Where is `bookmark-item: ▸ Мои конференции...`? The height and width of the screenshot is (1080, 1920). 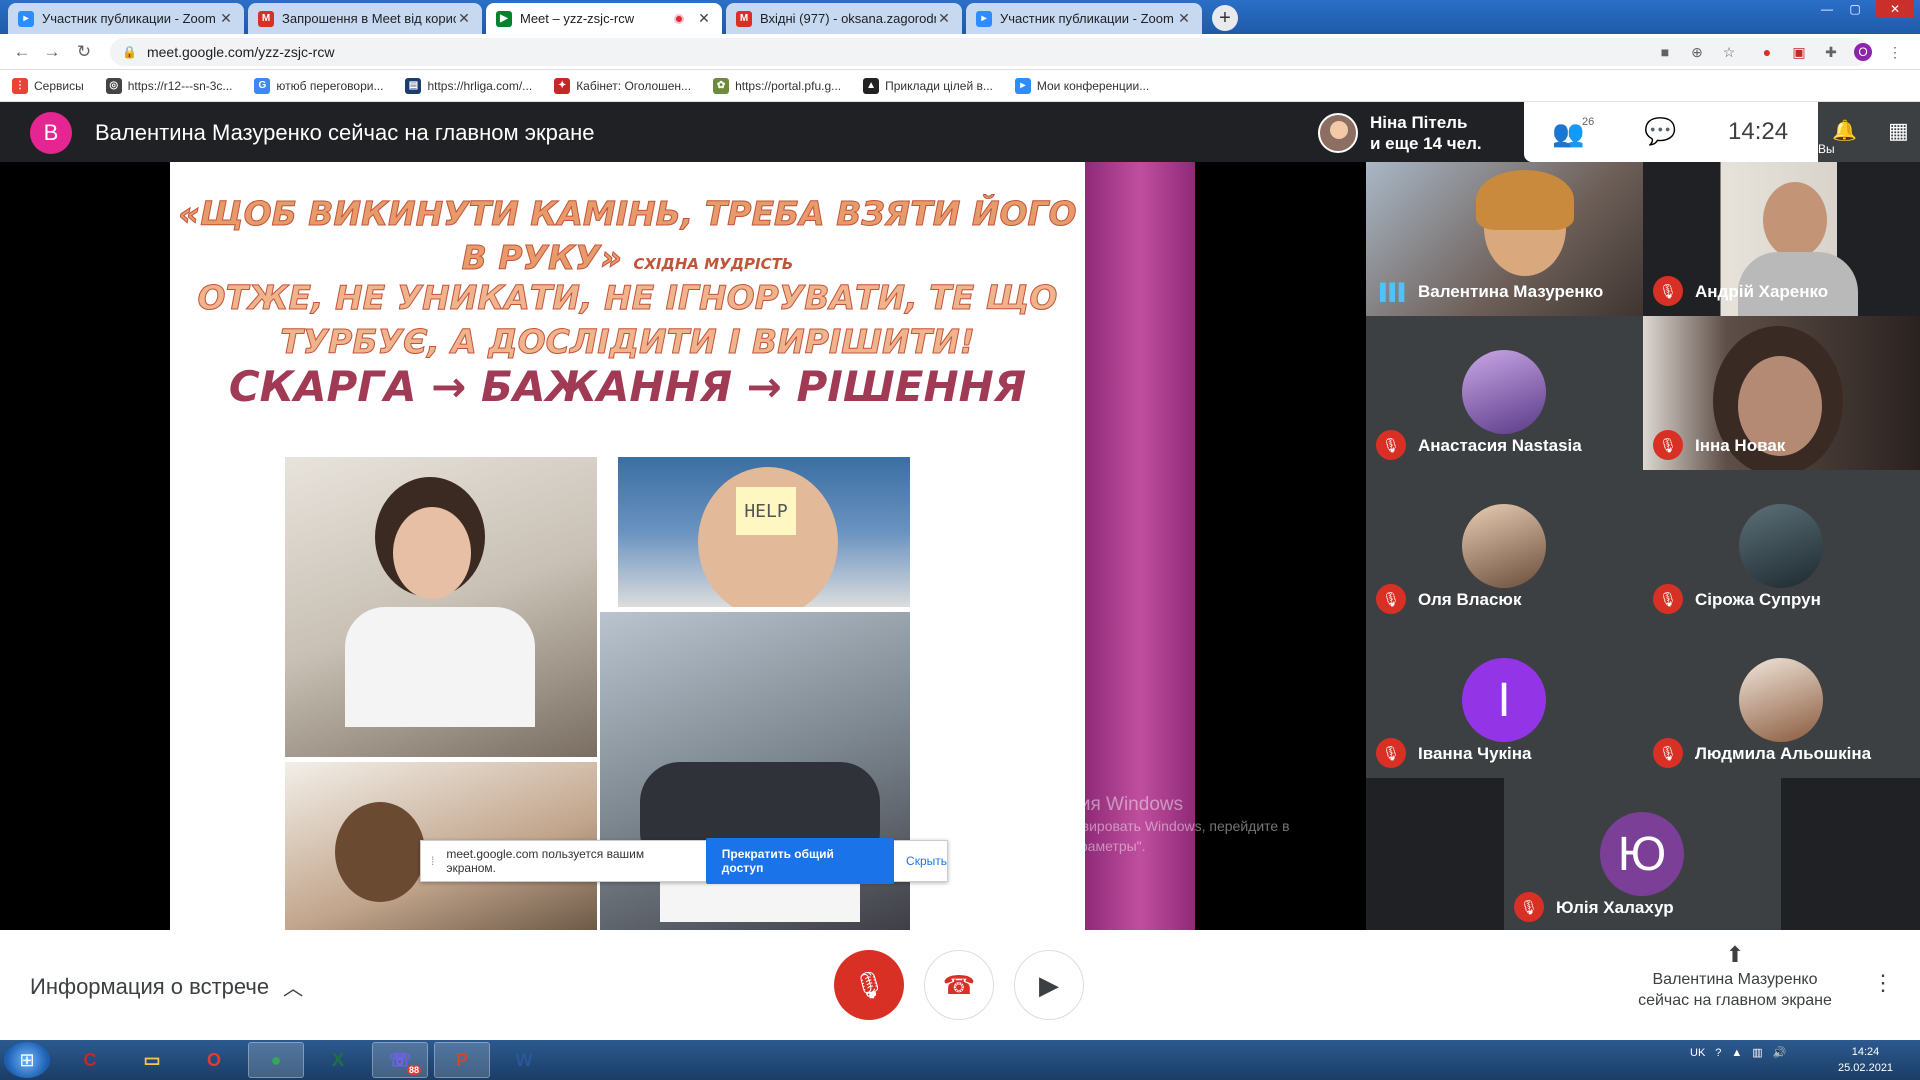 bookmark-item: ▸ Мои конференции... is located at coordinates (1082, 85).